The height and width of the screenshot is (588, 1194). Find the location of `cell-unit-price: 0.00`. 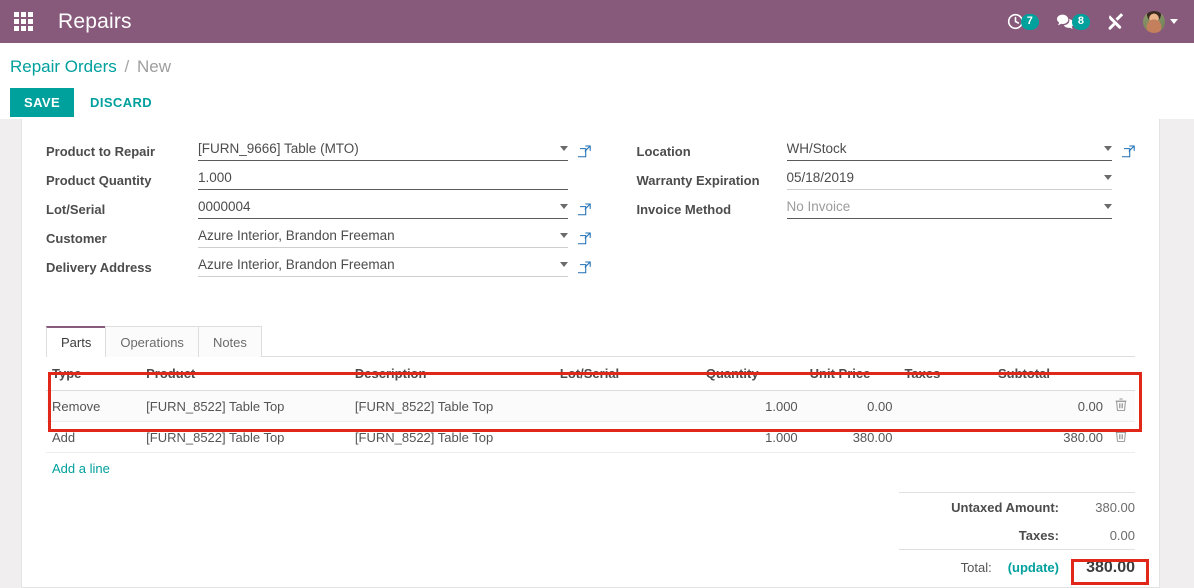

cell-unit-price: 0.00 is located at coordinates (851, 406).